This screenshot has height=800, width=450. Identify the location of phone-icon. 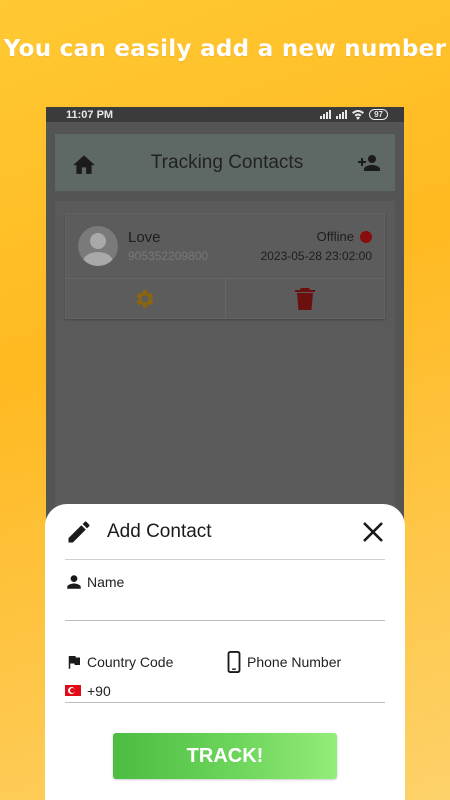
(234, 662).